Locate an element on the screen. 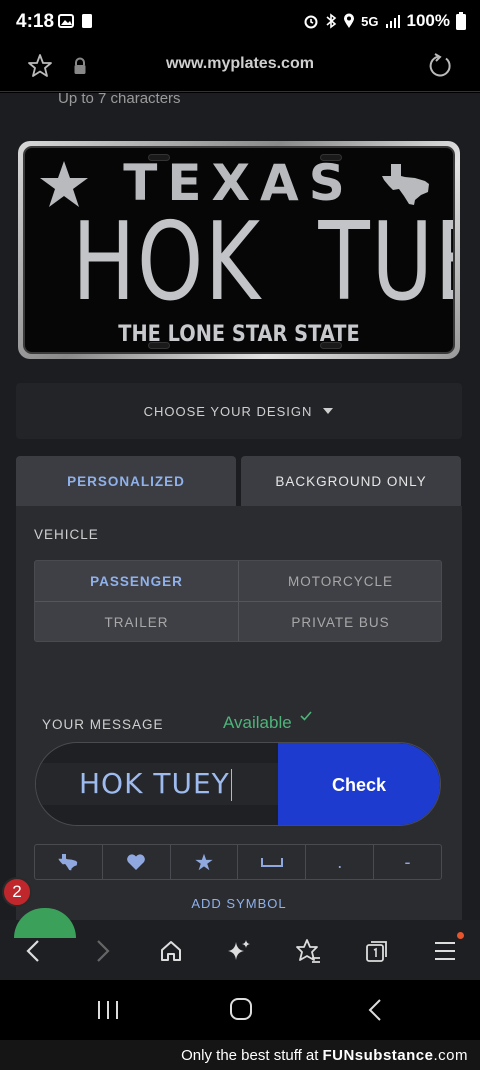 This screenshot has height=1070, width=480. plate-type-tabs: PERSONALIZED BACKGROUND ONLY is located at coordinates (239, 481).